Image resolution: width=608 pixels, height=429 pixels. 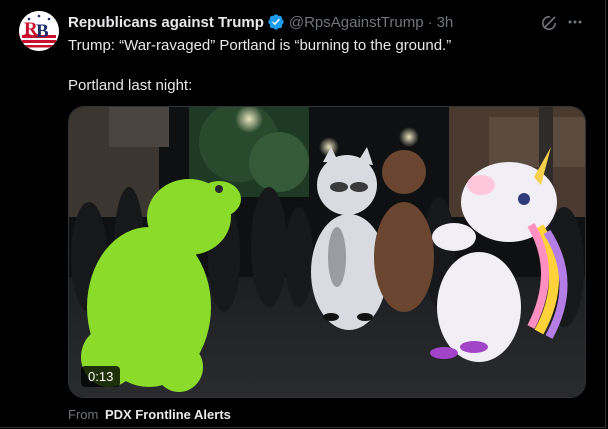 I want to click on tweet-text-line-2: Portland last night:, so click(x=130, y=85).